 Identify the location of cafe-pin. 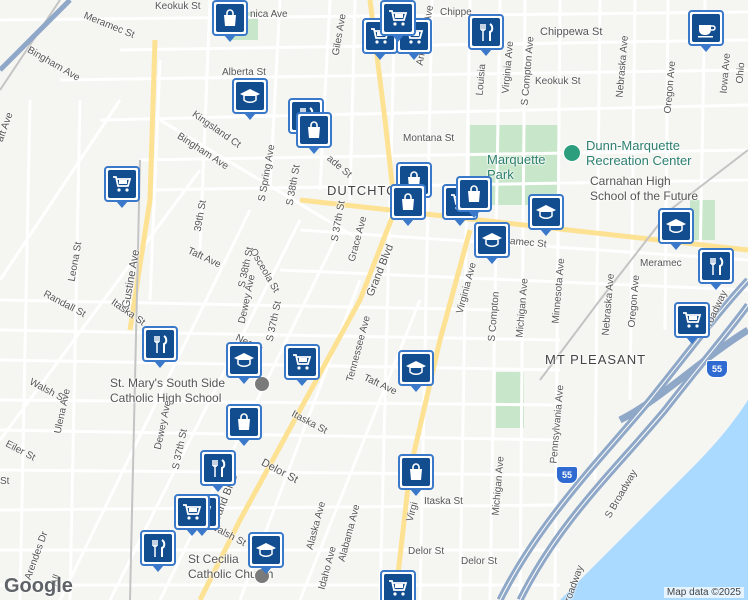
(706, 31).